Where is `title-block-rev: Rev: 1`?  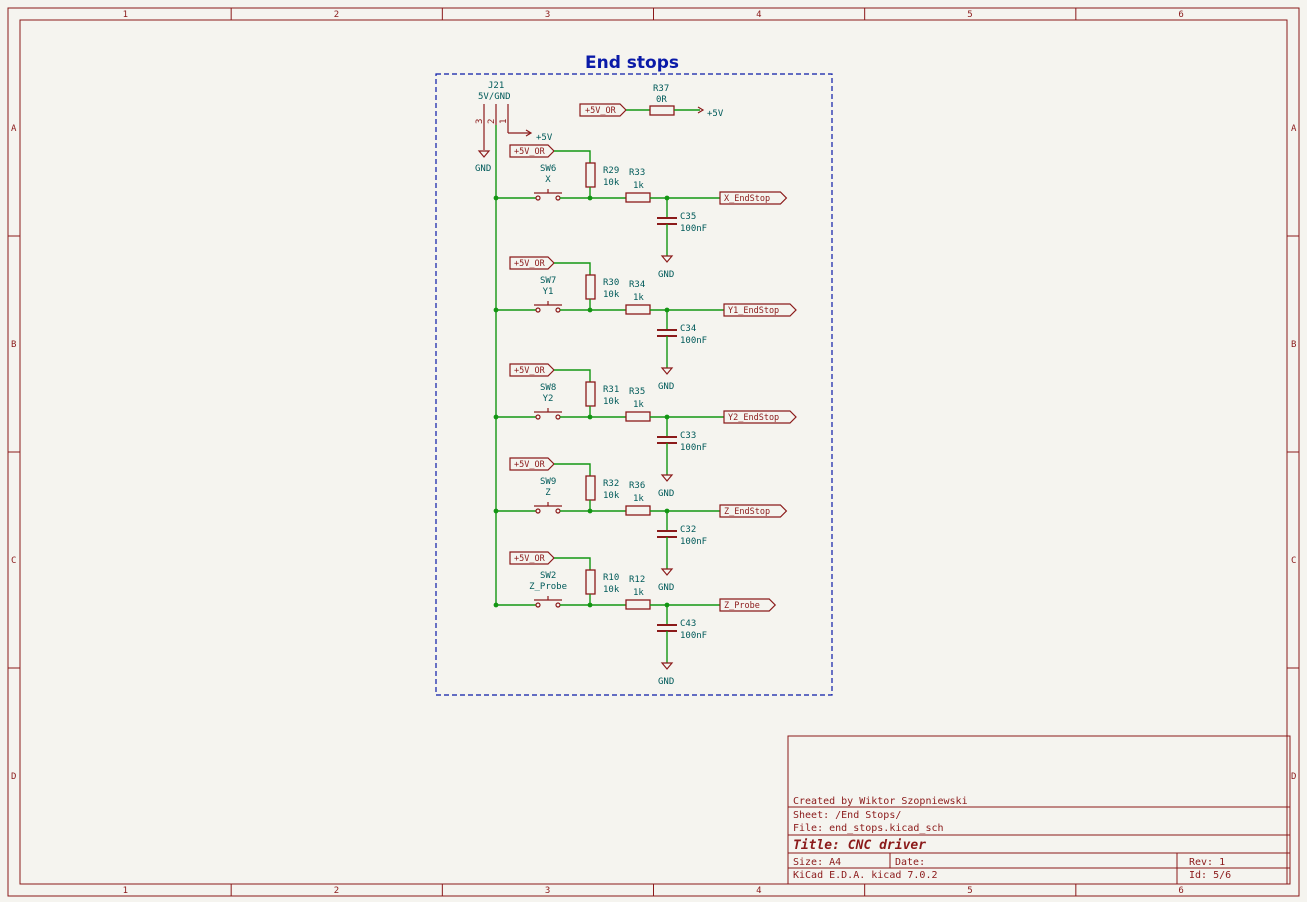
title-block-rev: Rev: 1 is located at coordinates (1207, 862).